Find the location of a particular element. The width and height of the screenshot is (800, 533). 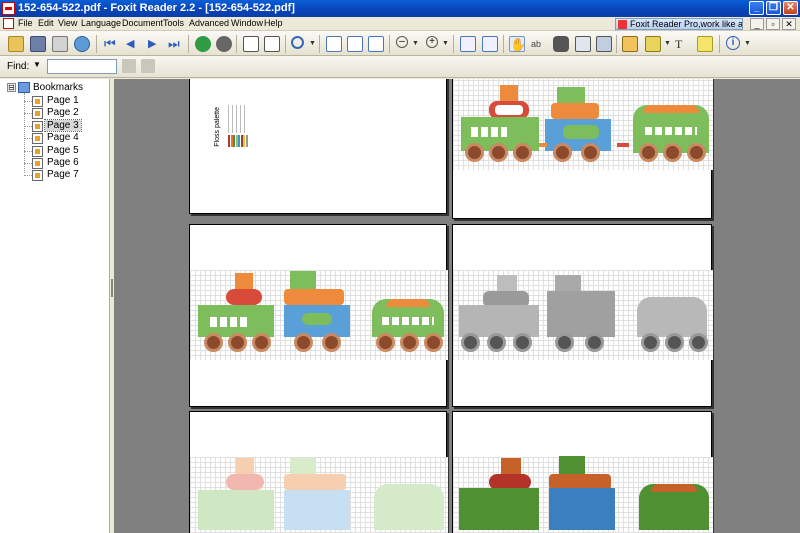

pdf-page-1: Floss palette is located at coordinates (318, 146).